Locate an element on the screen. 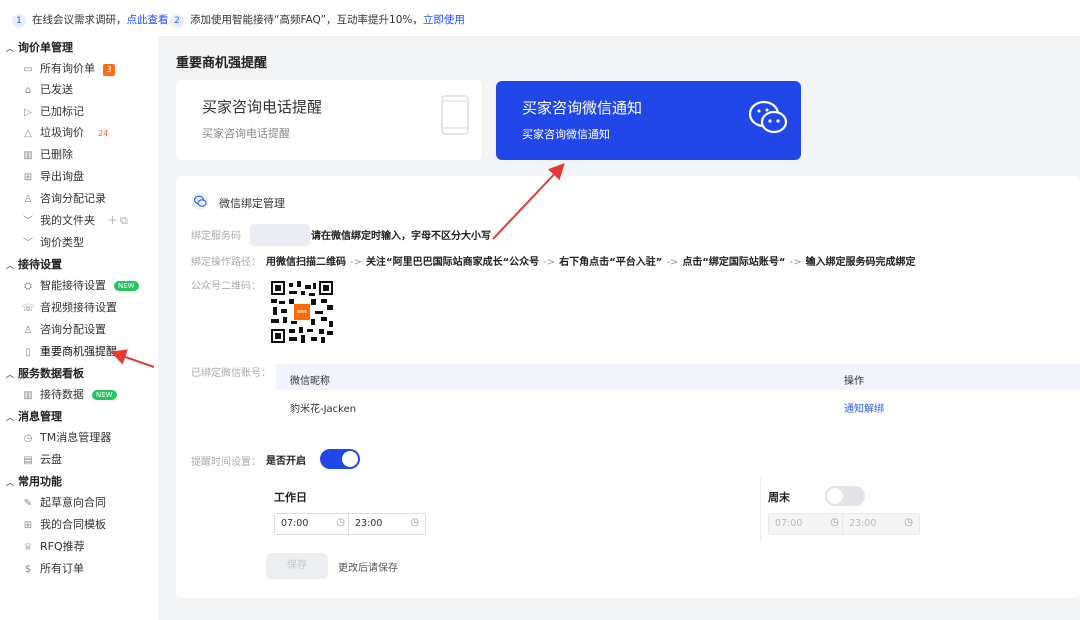  annotation-arrows is located at coordinates (337, 265).